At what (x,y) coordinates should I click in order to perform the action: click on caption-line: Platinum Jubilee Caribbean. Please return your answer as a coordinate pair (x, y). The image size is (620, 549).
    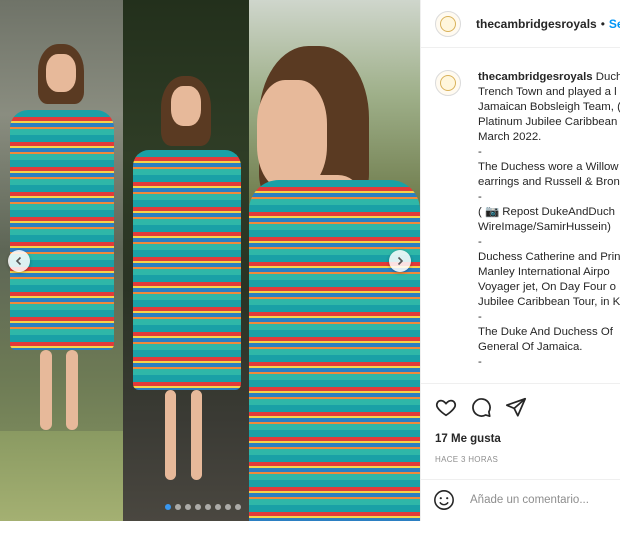
    Looking at the image, I should click on (548, 122).